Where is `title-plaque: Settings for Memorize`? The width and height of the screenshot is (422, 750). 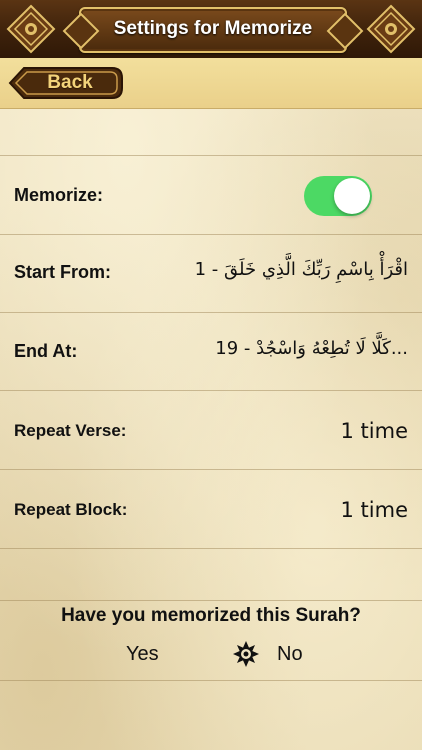
title-plaque: Settings for Memorize is located at coordinates (213, 30).